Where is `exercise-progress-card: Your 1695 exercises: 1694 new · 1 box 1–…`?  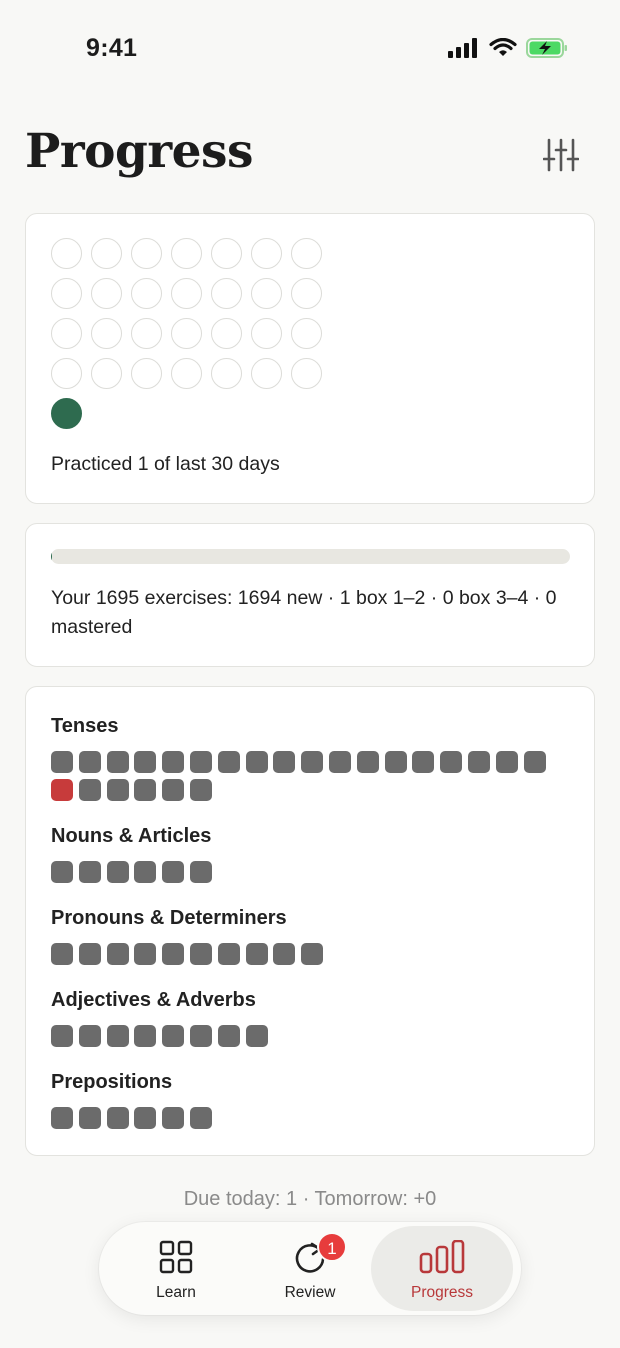
exercise-progress-card: Your 1695 exercises: 1694 new · 1 box 1–… is located at coordinates (310, 595).